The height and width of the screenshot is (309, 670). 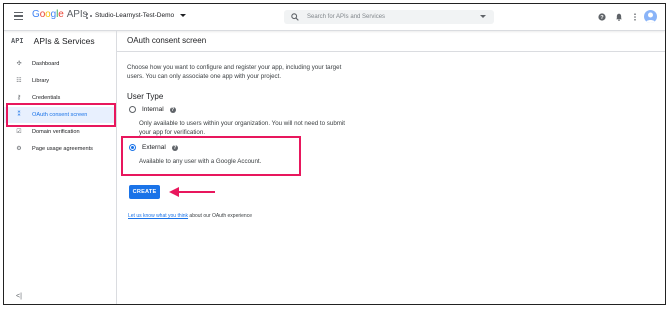 I want to click on sidebar-item-page-usage-agreements: ⚙ Page usage agreements, so click(x=60, y=149).